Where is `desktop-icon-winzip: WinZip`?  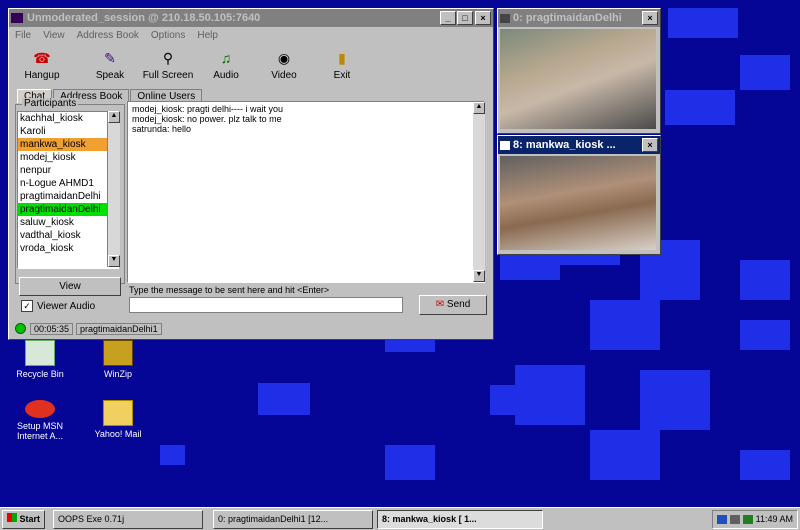 desktop-icon-winzip: WinZip is located at coordinates (118, 359).